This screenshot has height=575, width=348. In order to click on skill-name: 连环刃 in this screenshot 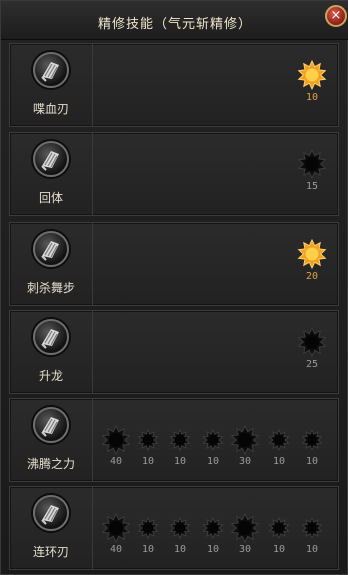, I will do `click(50, 552)`.